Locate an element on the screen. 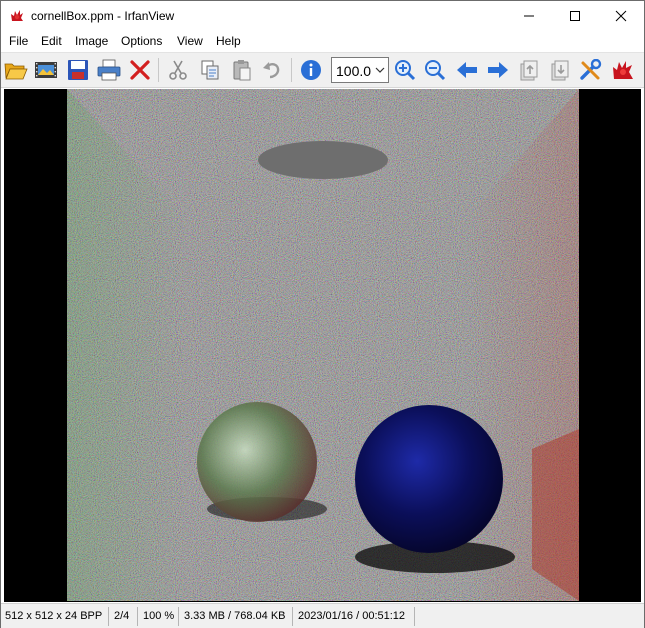 The height and width of the screenshot is (628, 645). irfanview-logo-icon is located at coordinates (623, 70).